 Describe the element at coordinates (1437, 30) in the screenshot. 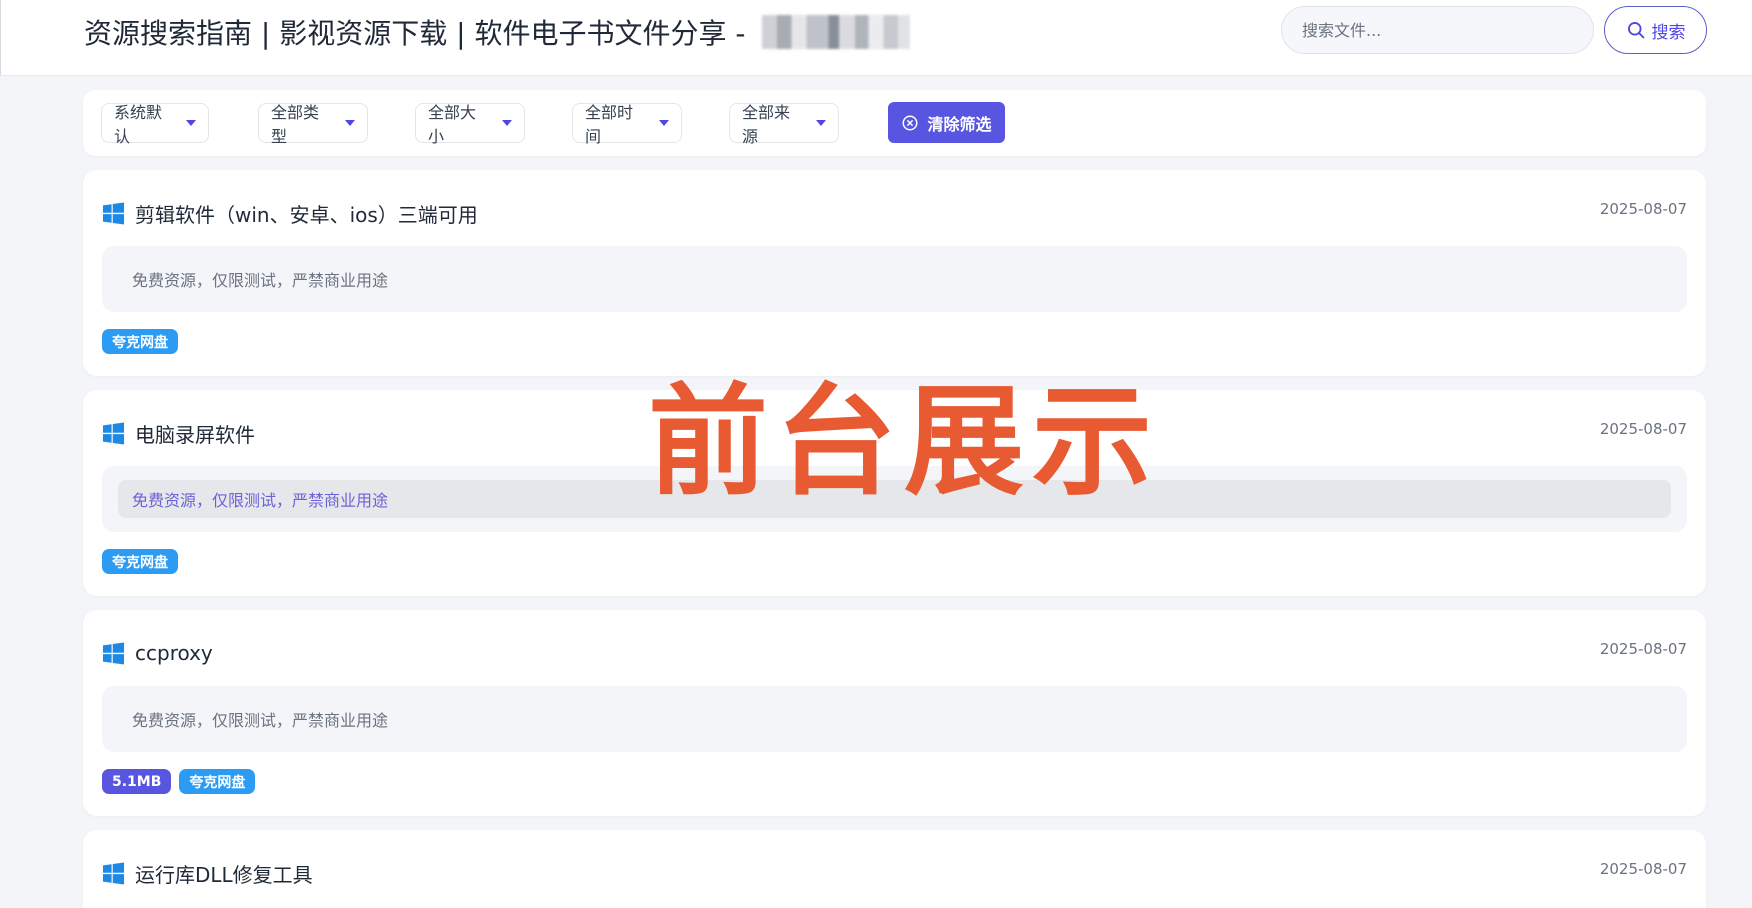

I see `search-input` at that location.